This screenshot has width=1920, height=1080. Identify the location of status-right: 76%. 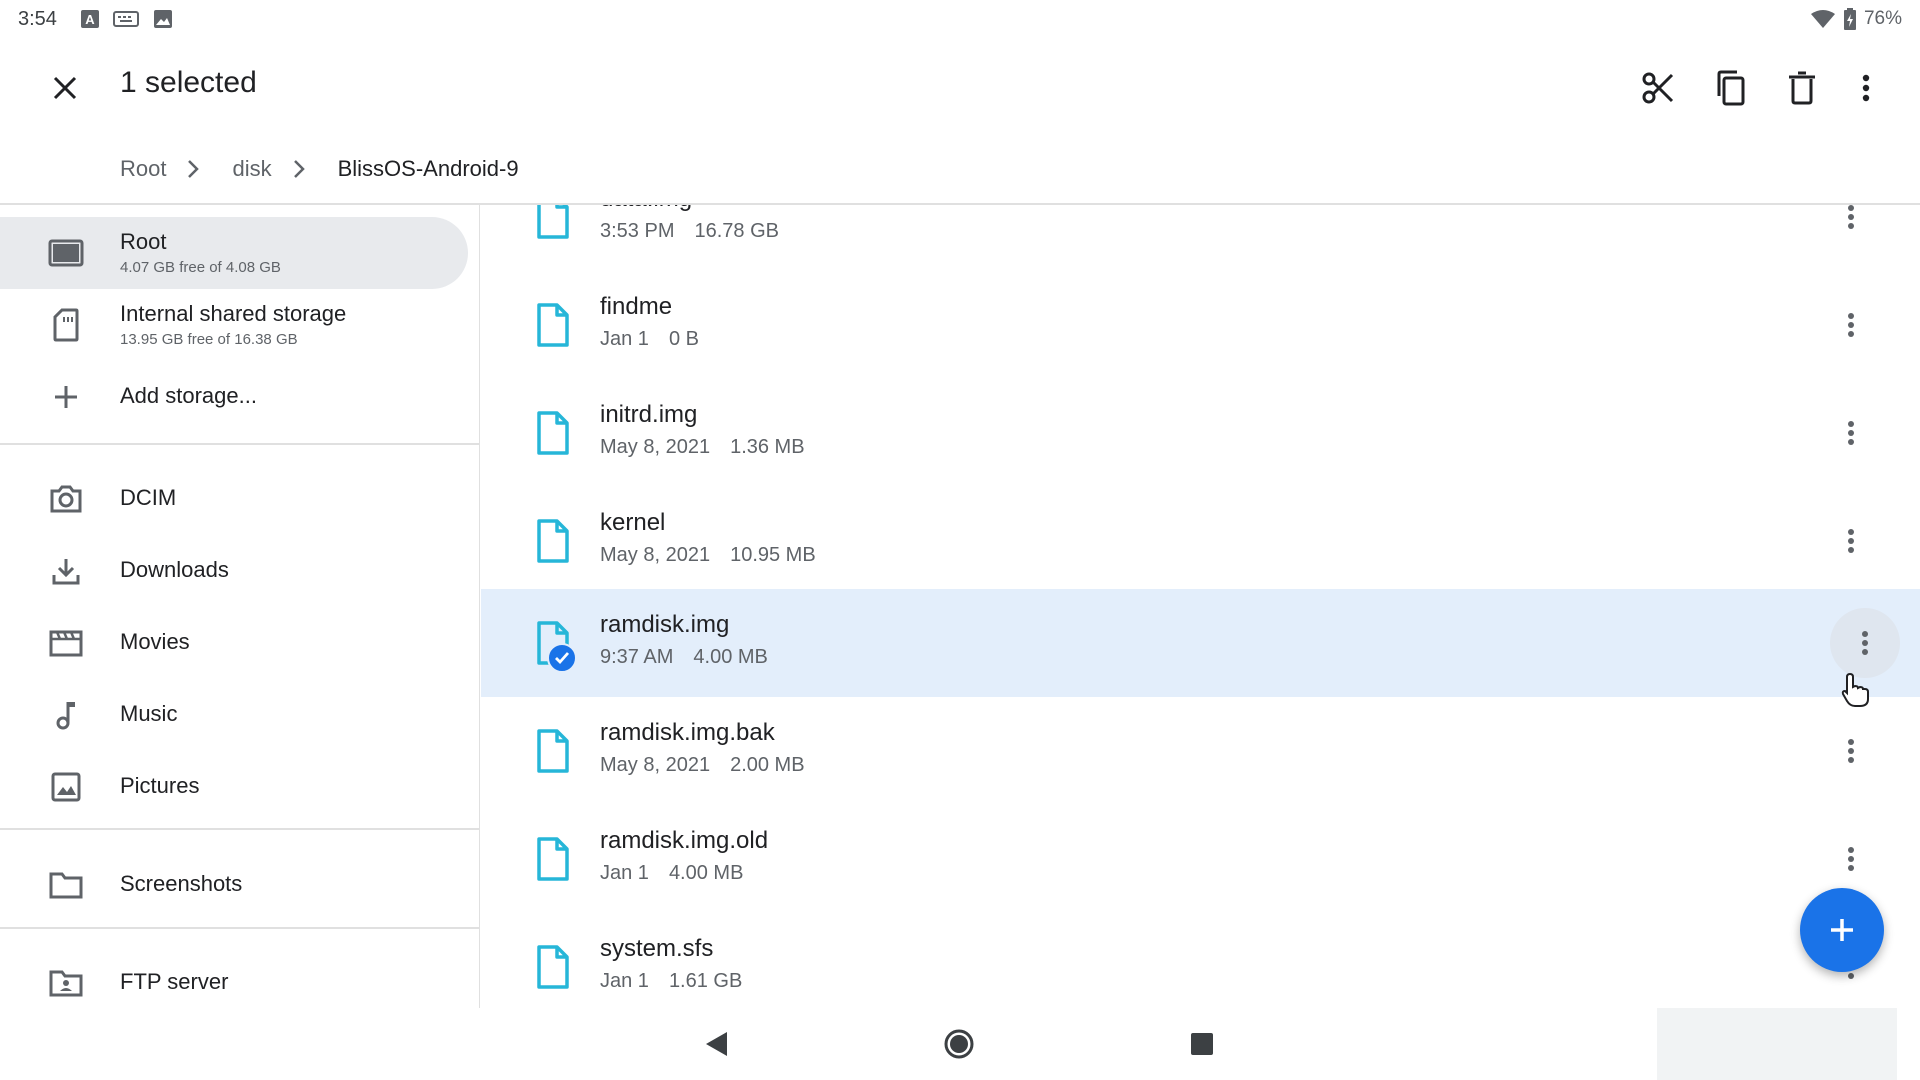
(1856, 19).